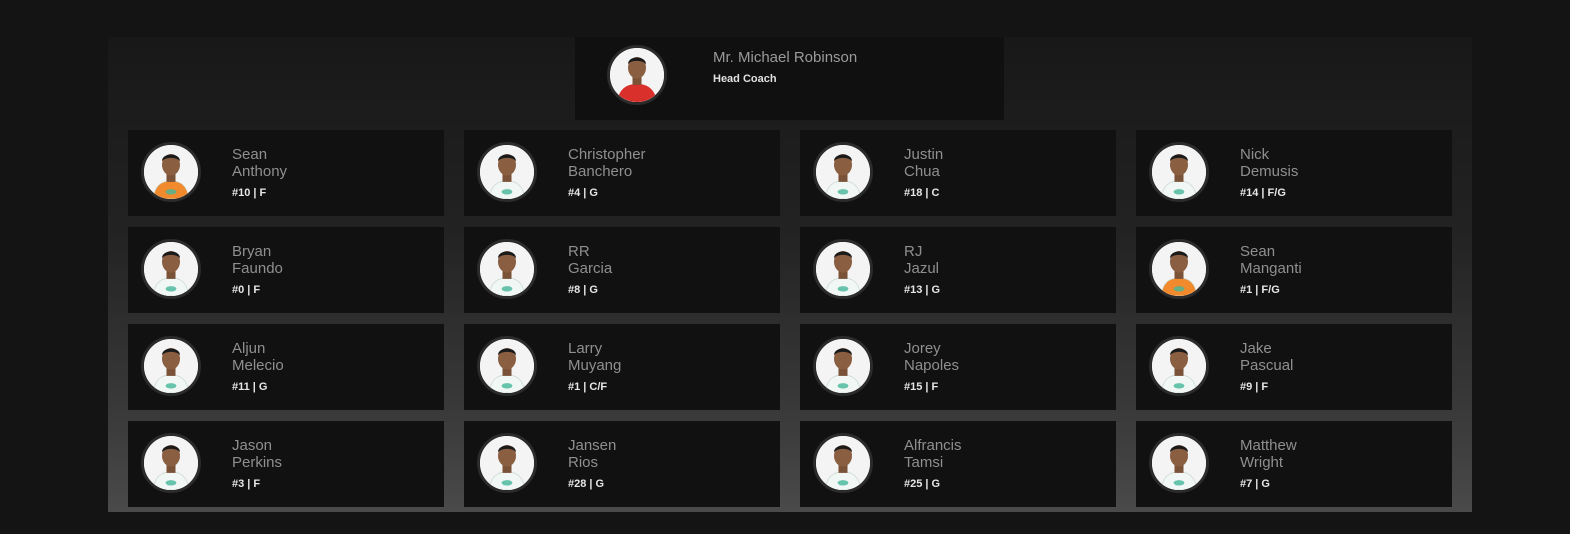 The height and width of the screenshot is (534, 1570). What do you see at coordinates (1294, 464) in the screenshot?
I see `player-card: Matthew Wright #7 | G` at bounding box center [1294, 464].